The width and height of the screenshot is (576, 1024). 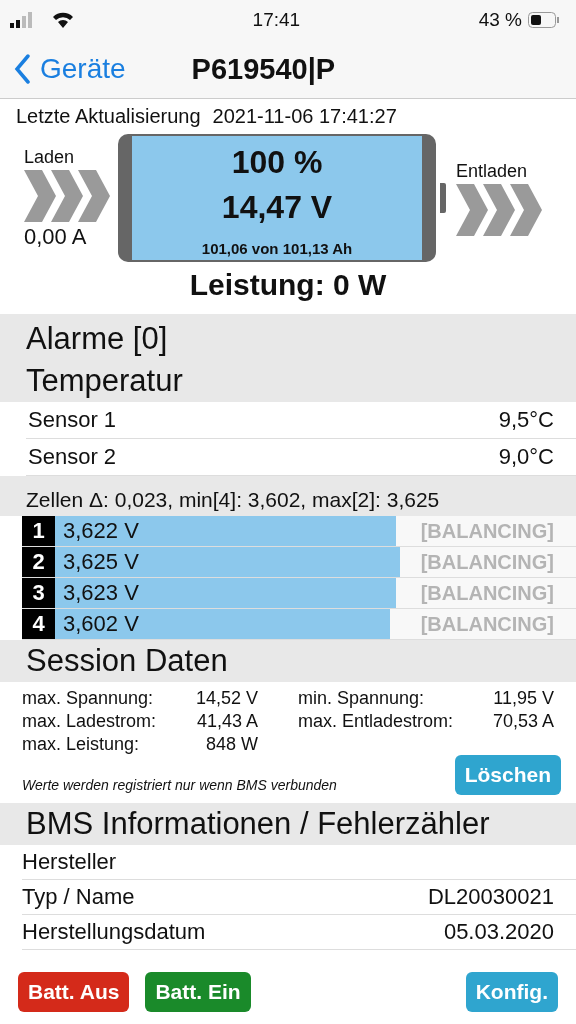 I want to click on info-value: DL20030021, so click(x=491, y=897).